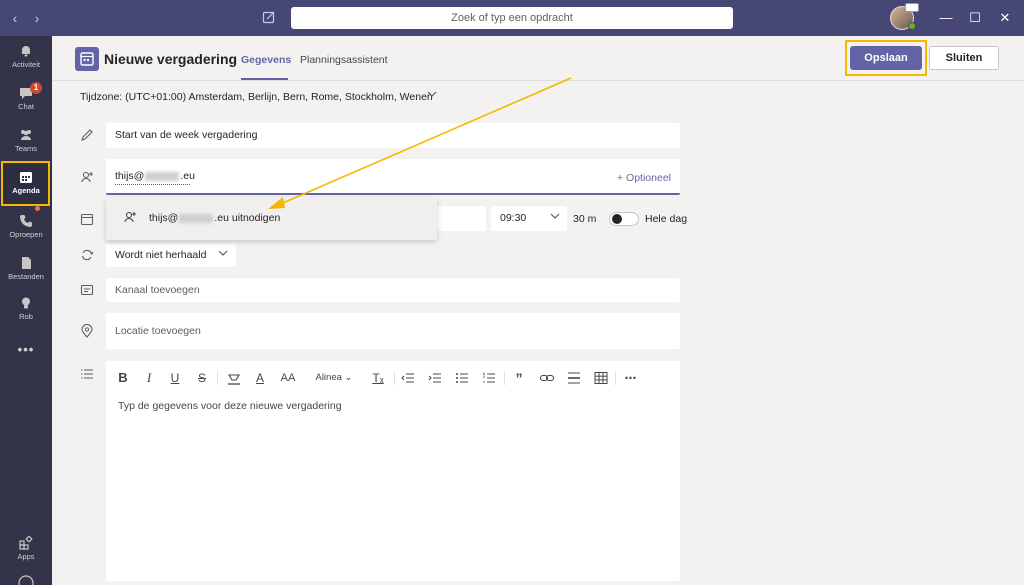 The width and height of the screenshot is (1024, 585). Describe the element at coordinates (886, 58) in the screenshot. I see `save-button: Opslaan` at that location.